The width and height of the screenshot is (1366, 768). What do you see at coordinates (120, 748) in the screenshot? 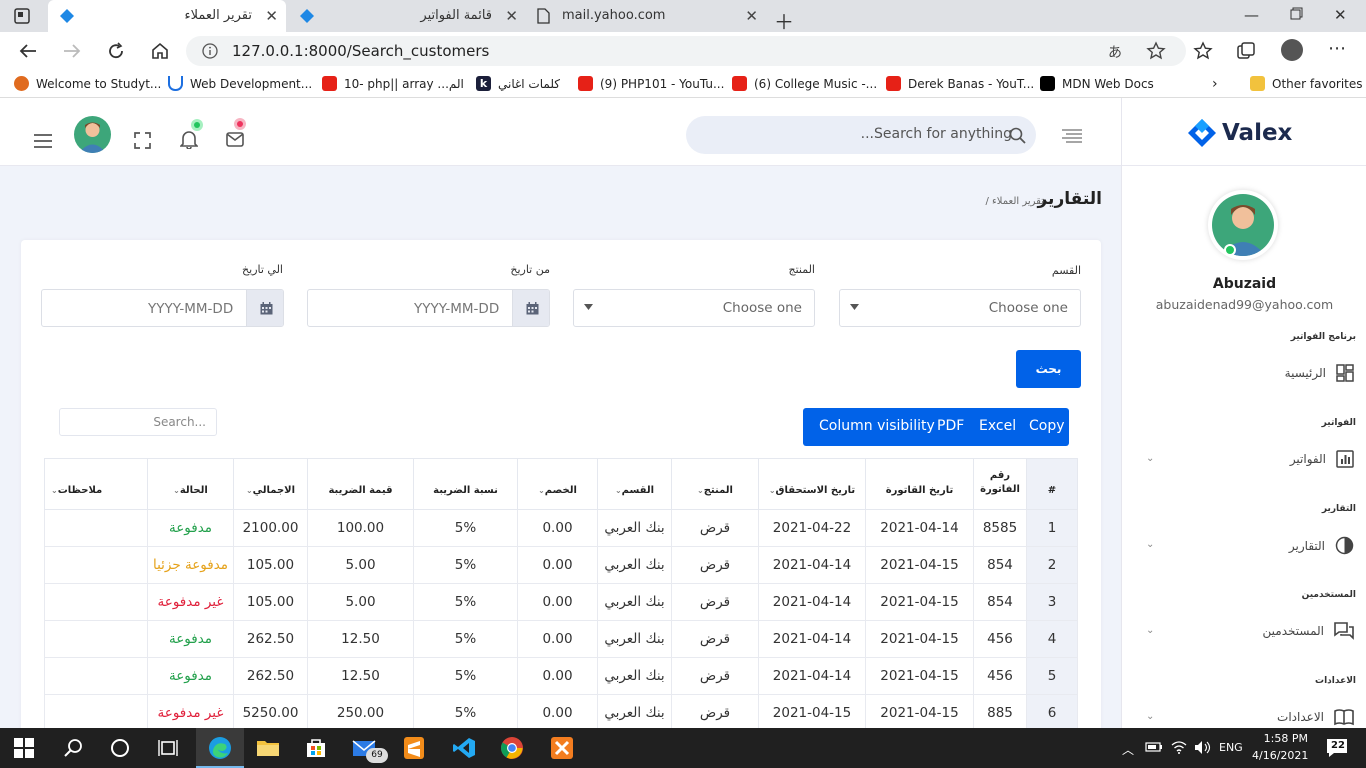
I see `cortana-icon` at bounding box center [120, 748].